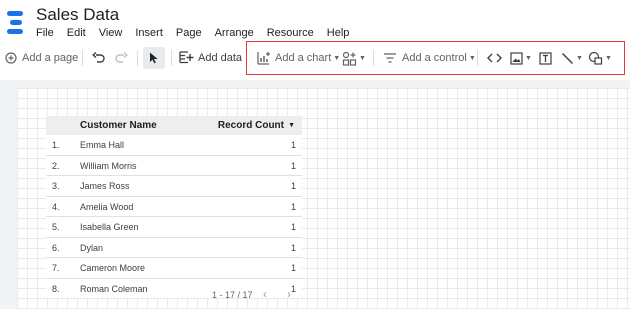 The height and width of the screenshot is (309, 630). What do you see at coordinates (108, 165) in the screenshot?
I see `customer-name-cell: William Morris` at bounding box center [108, 165].